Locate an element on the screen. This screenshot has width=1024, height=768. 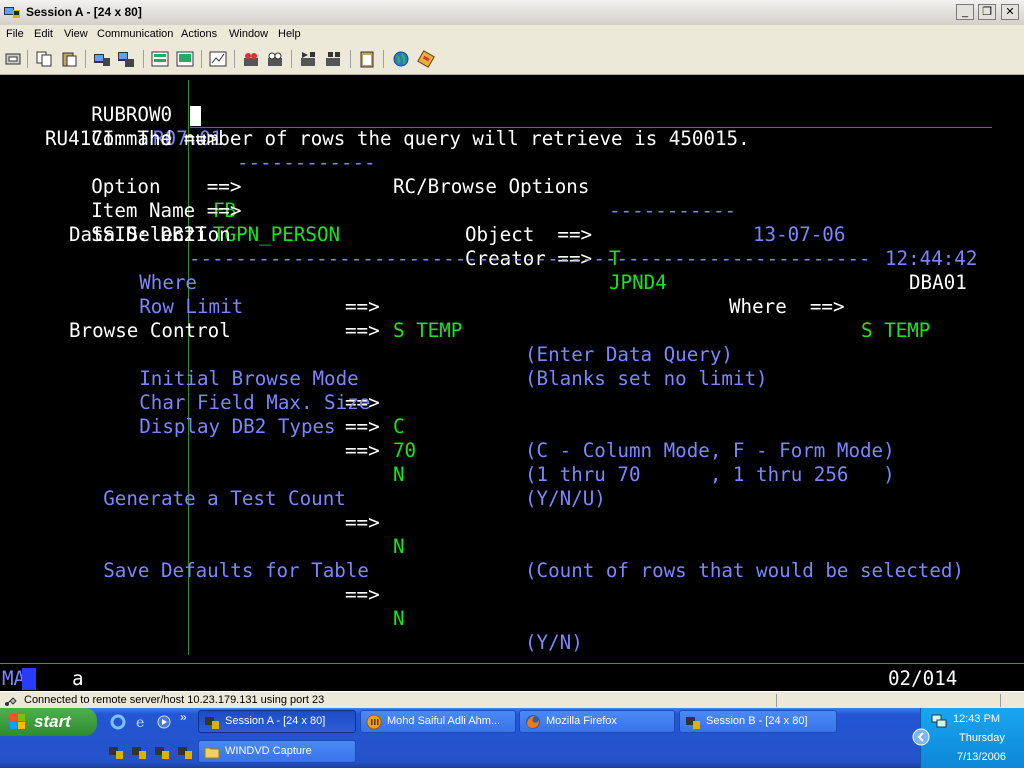
menu-communication: Communication is located at coordinates (135, 34).